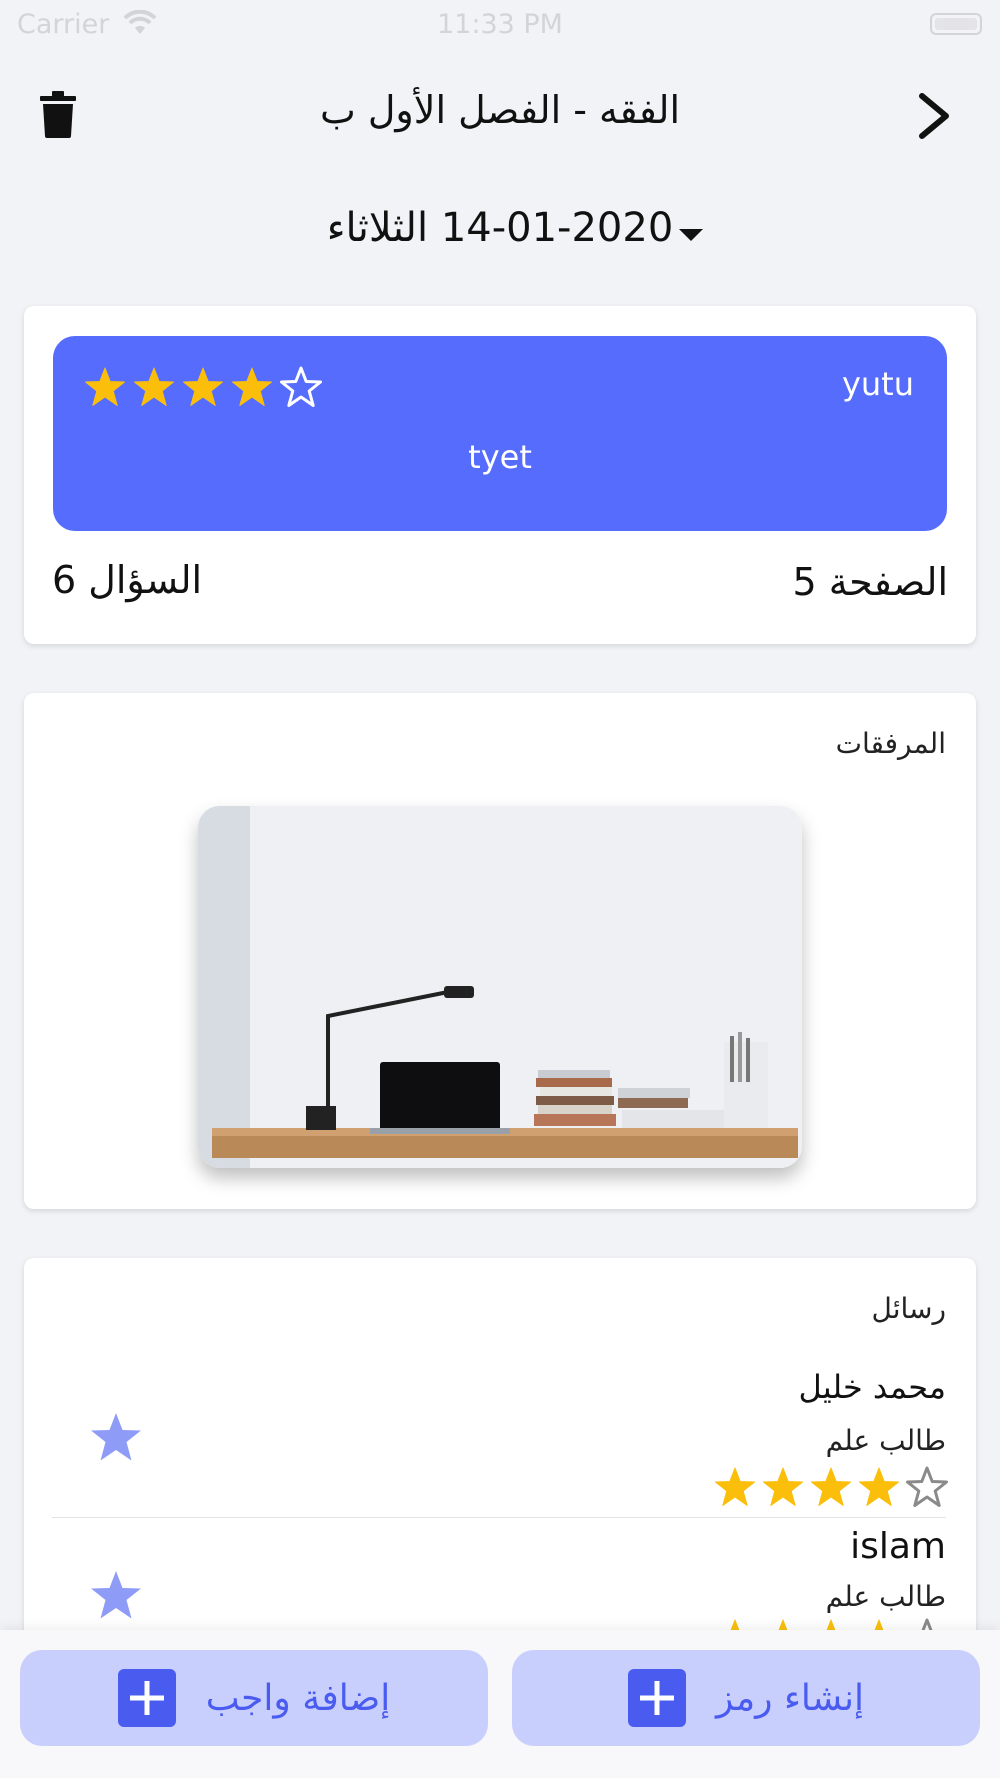 This screenshot has width=1000, height=1778. I want to click on date-selector: 14-01-2020 الثلاثاء, so click(500, 228).